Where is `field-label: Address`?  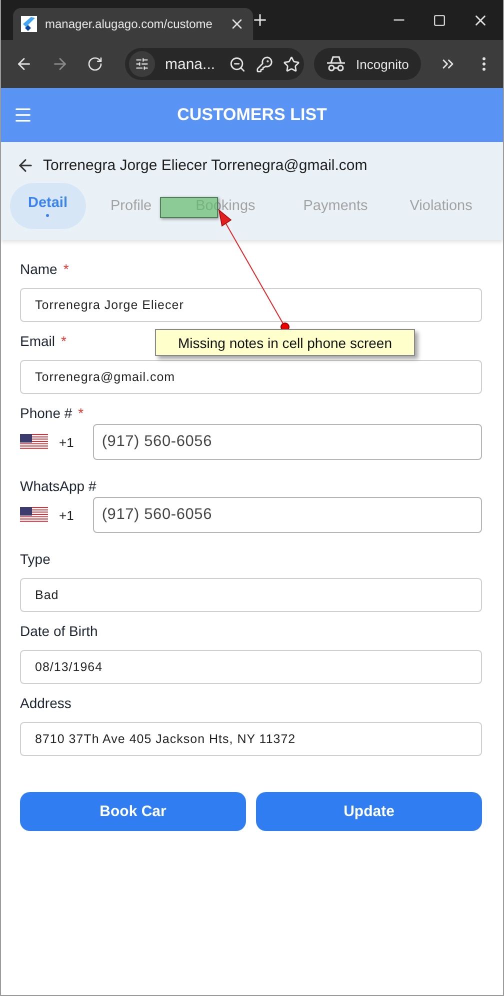
field-label: Address is located at coordinates (46, 703).